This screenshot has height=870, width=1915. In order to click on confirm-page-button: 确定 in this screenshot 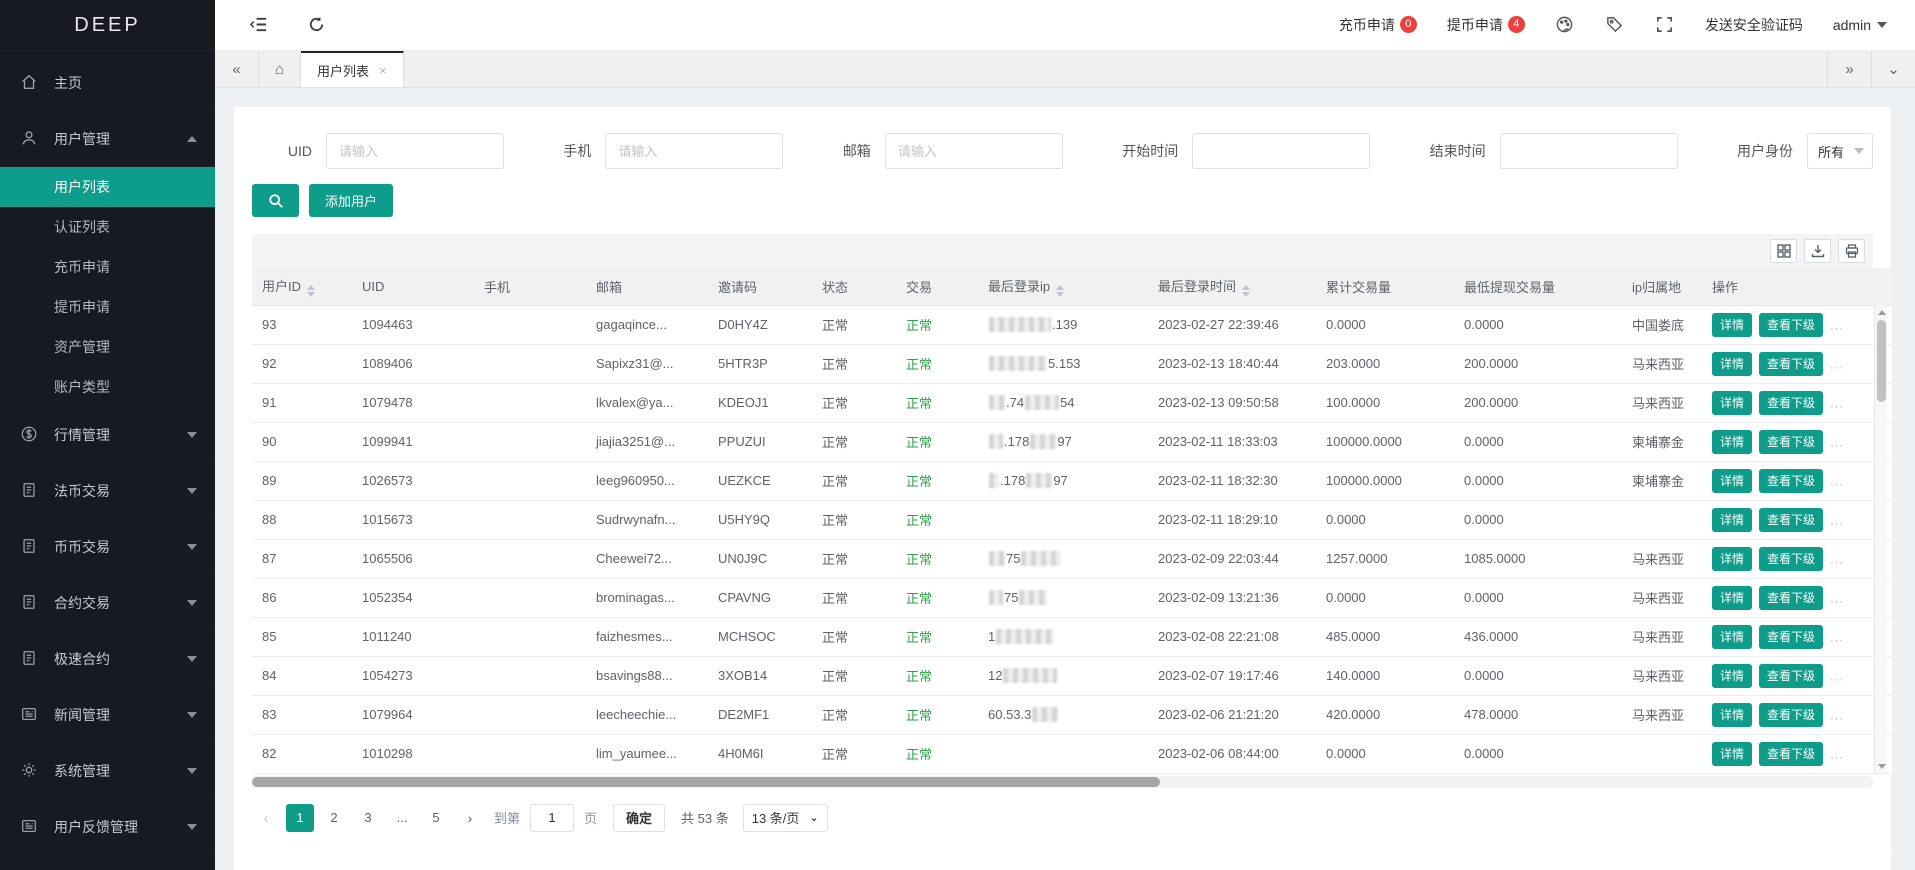, I will do `click(639, 817)`.